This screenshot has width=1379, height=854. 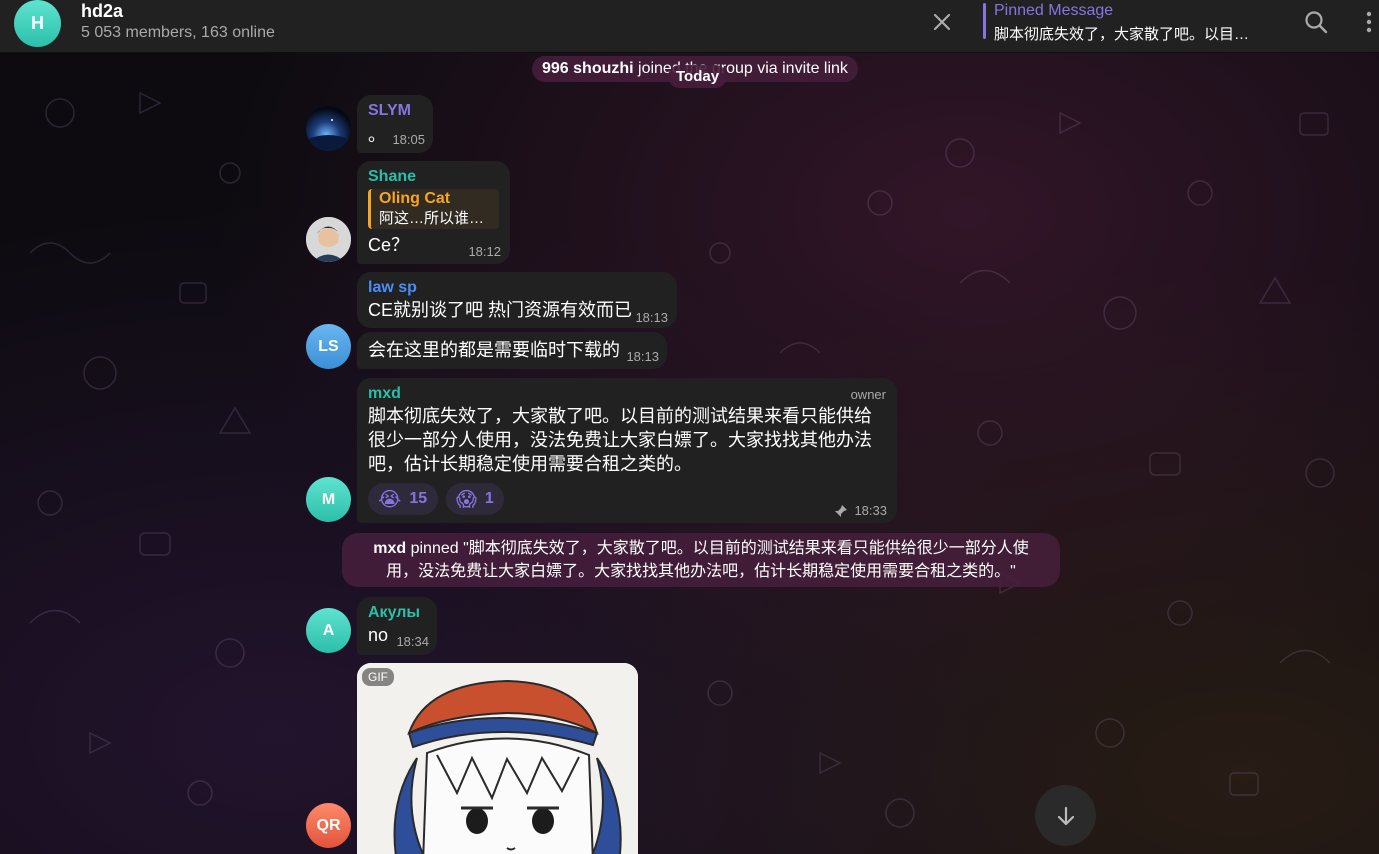 I want to click on joined-text: joined the group via invite link, so click(x=740, y=68).